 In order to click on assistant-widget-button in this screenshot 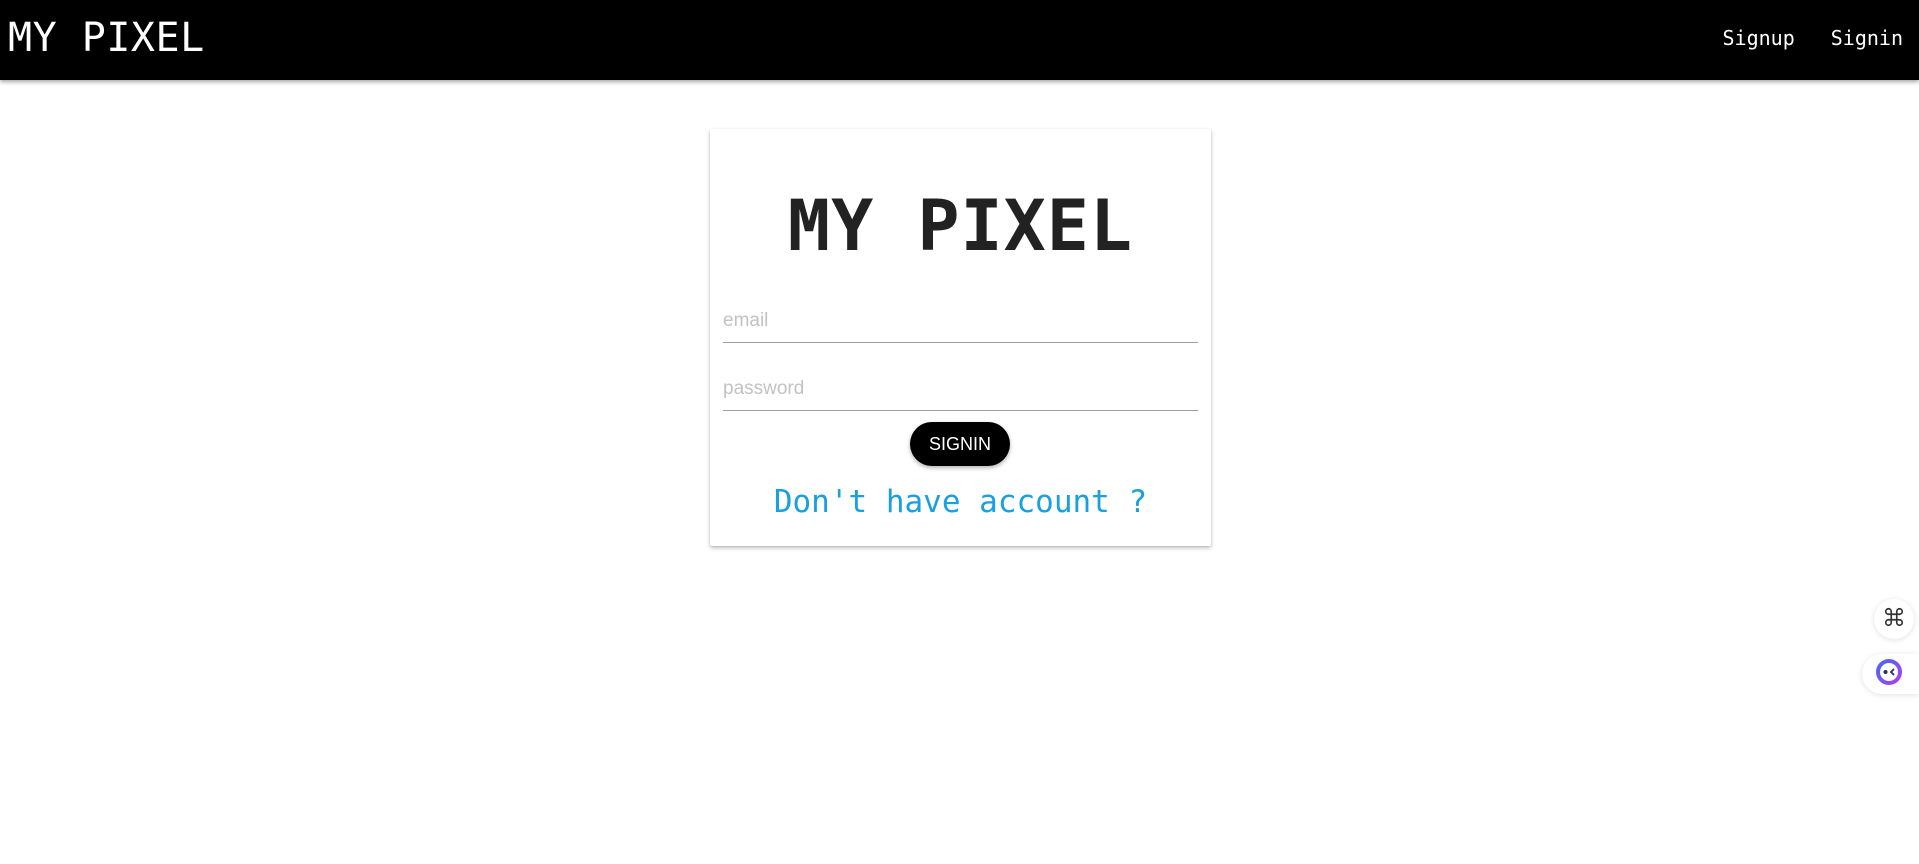, I will do `click(1890, 674)`.